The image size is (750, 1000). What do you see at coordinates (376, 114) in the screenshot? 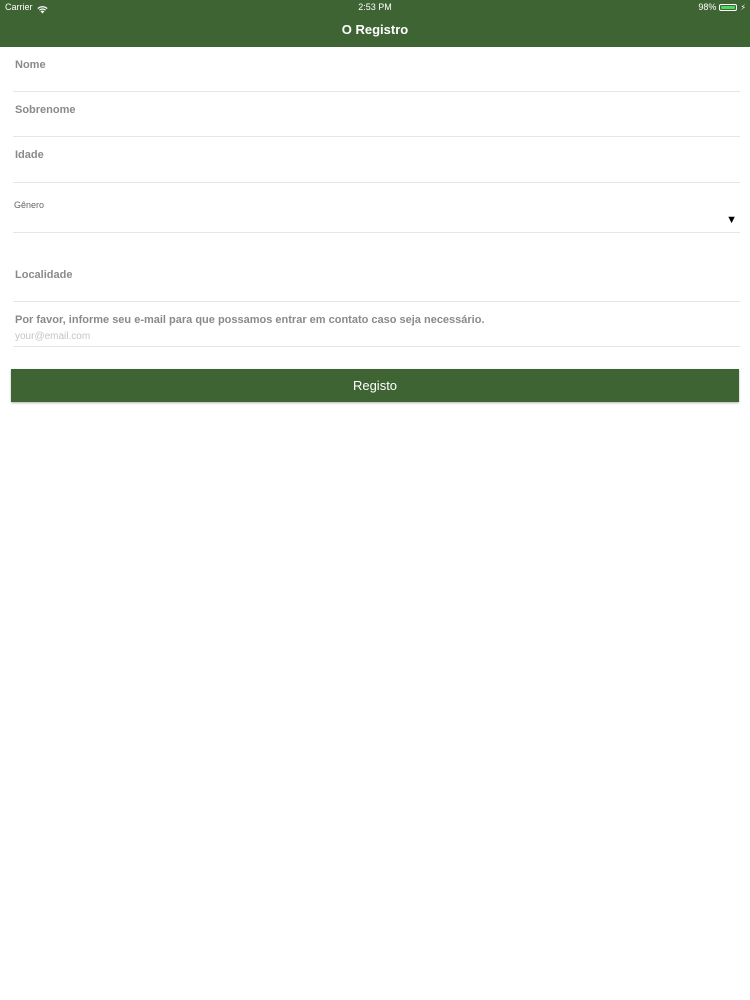
I see `sobrenome-field: Sobrenome` at bounding box center [376, 114].